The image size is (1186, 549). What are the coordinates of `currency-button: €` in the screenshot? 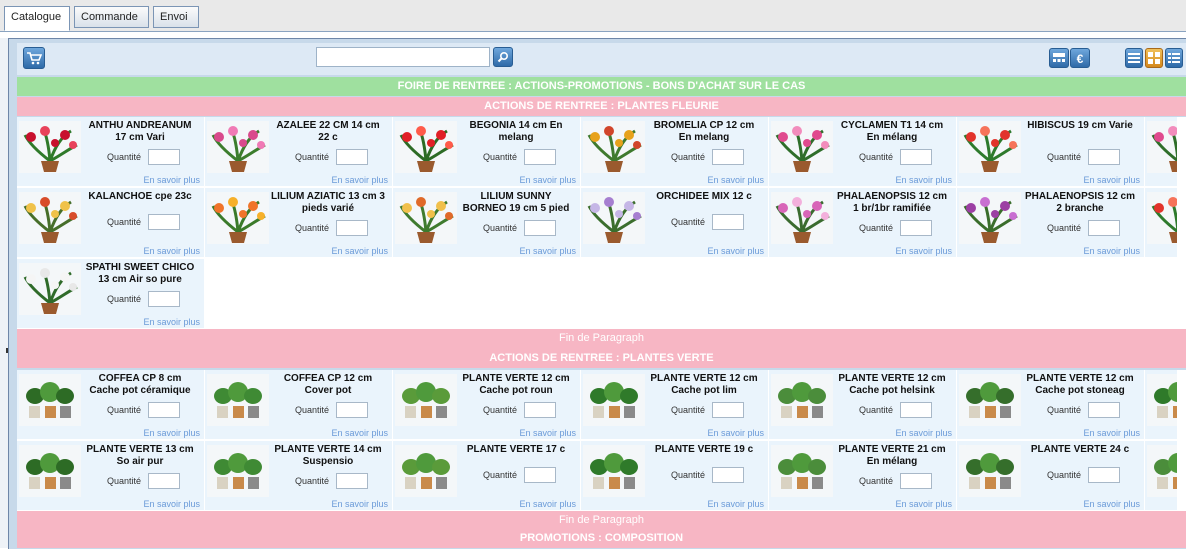 It's located at (1080, 58).